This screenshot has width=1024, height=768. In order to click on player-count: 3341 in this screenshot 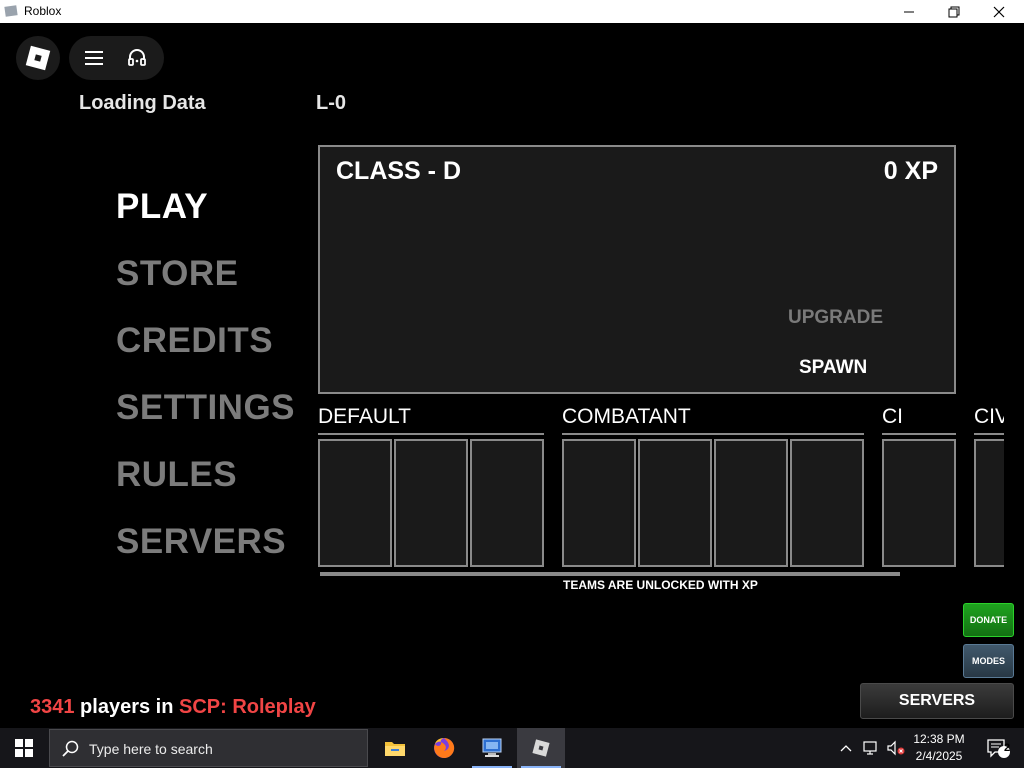, I will do `click(52, 707)`.